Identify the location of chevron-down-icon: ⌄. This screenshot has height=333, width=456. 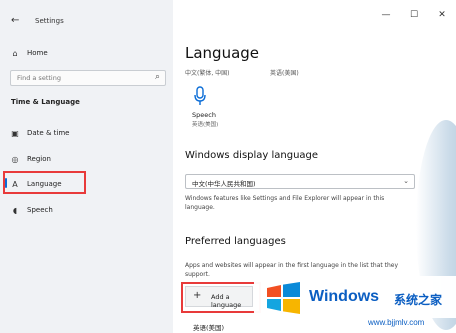
(406, 181).